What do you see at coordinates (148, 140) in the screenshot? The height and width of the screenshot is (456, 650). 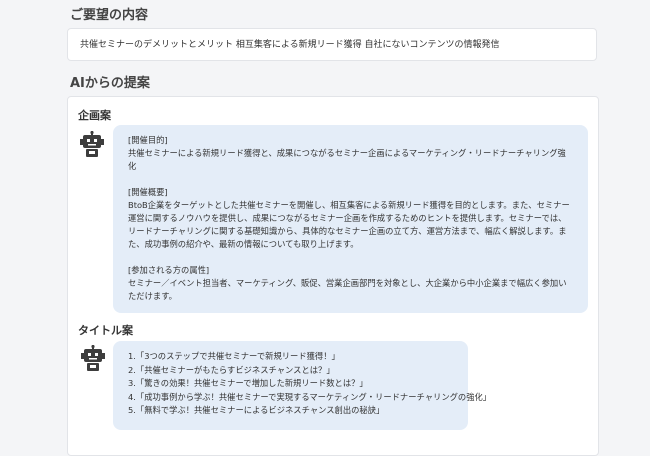 I see `purpose-label: [開催目的]` at bounding box center [148, 140].